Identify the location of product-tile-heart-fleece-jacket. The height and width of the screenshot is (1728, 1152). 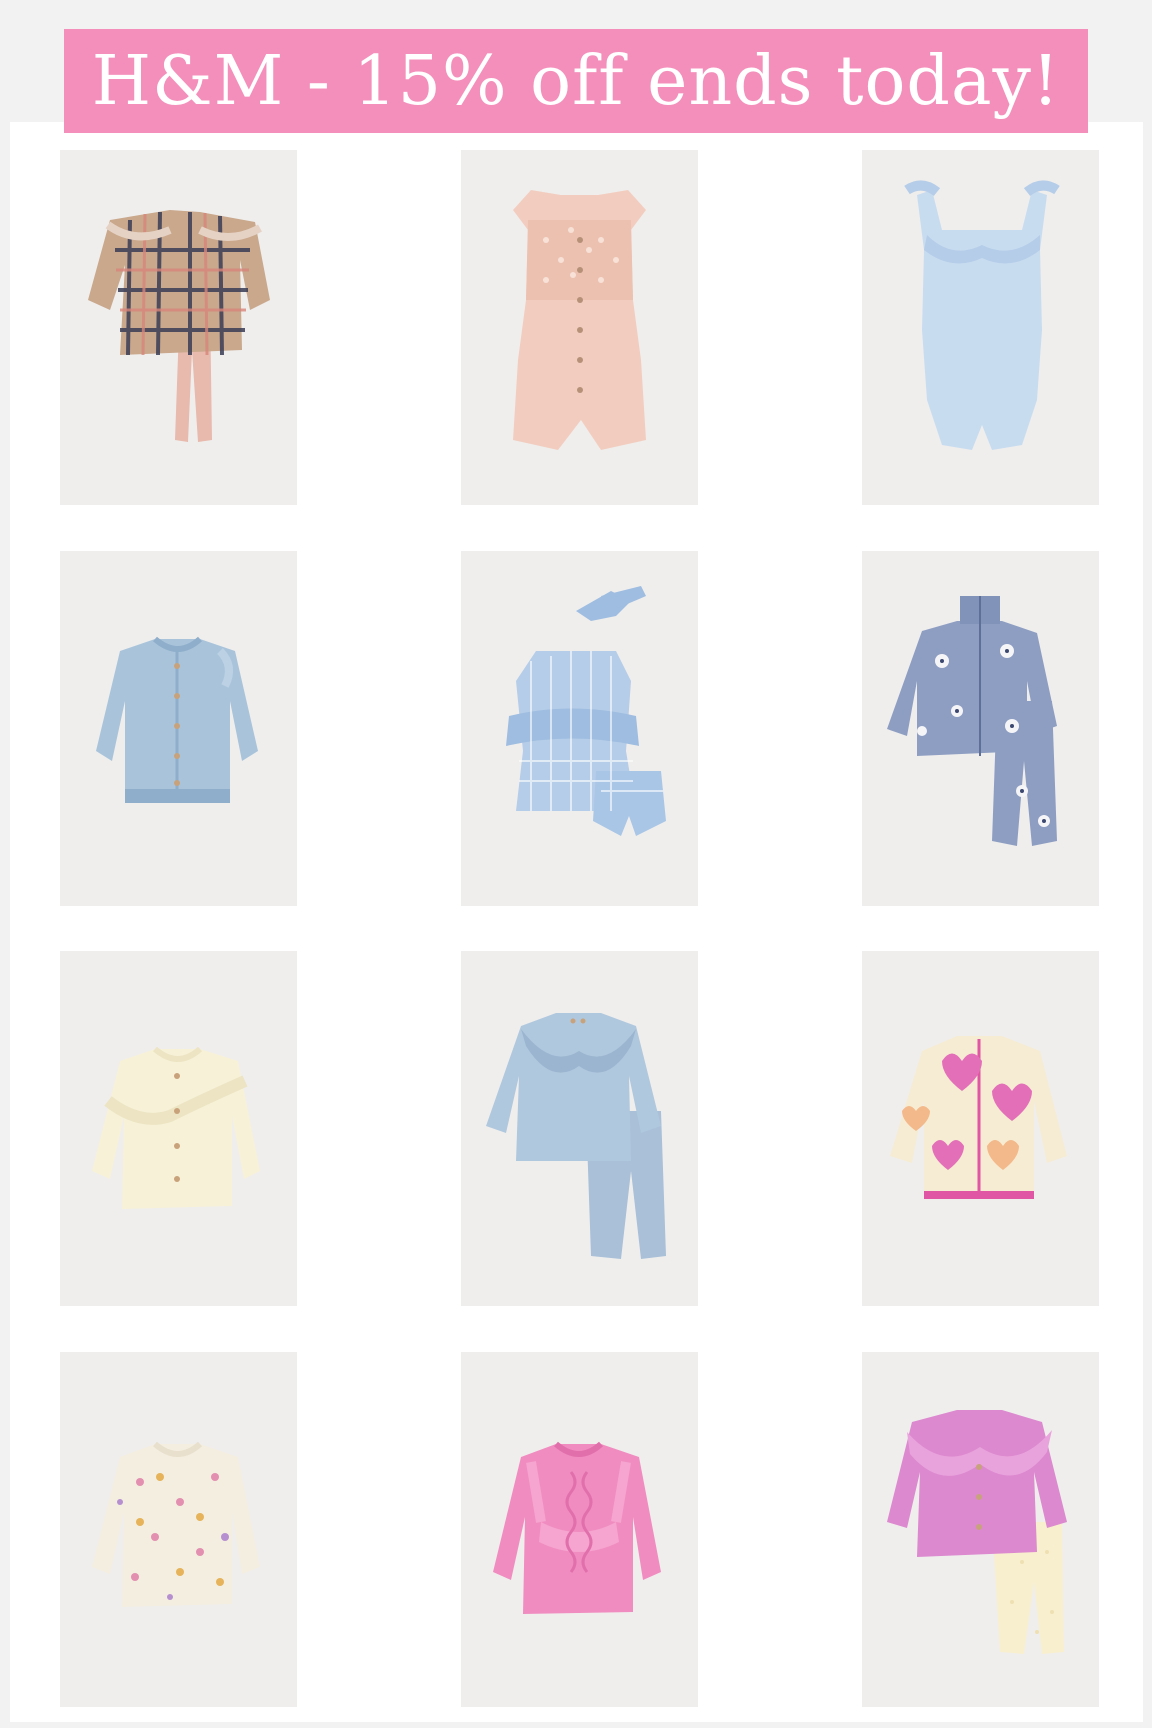
(980, 1128).